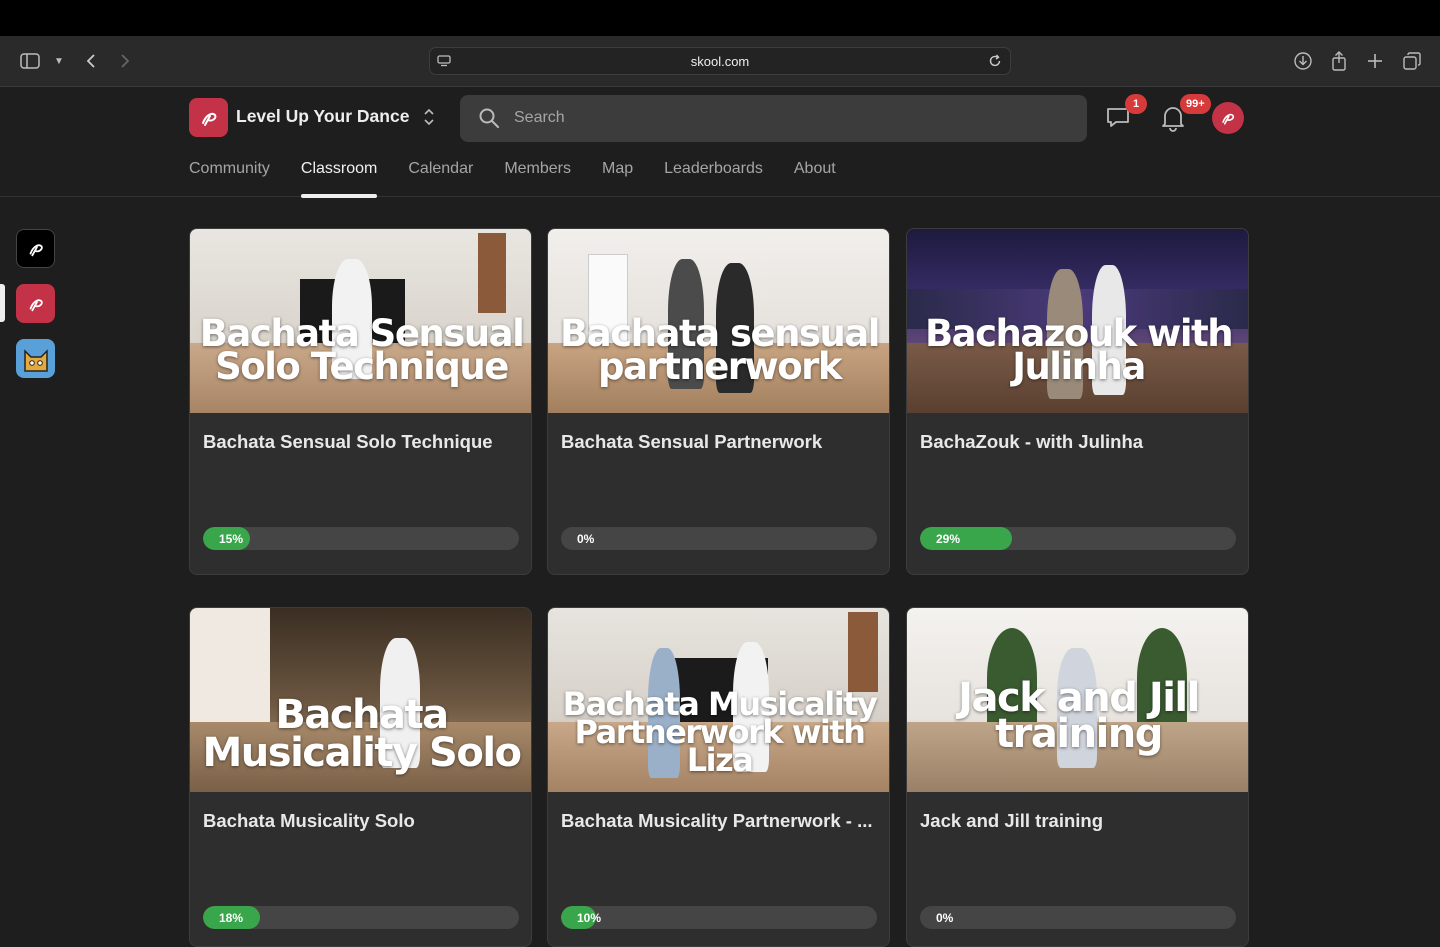 This screenshot has height=947, width=1440. What do you see at coordinates (229, 174) in the screenshot?
I see `tab-community: Community` at bounding box center [229, 174].